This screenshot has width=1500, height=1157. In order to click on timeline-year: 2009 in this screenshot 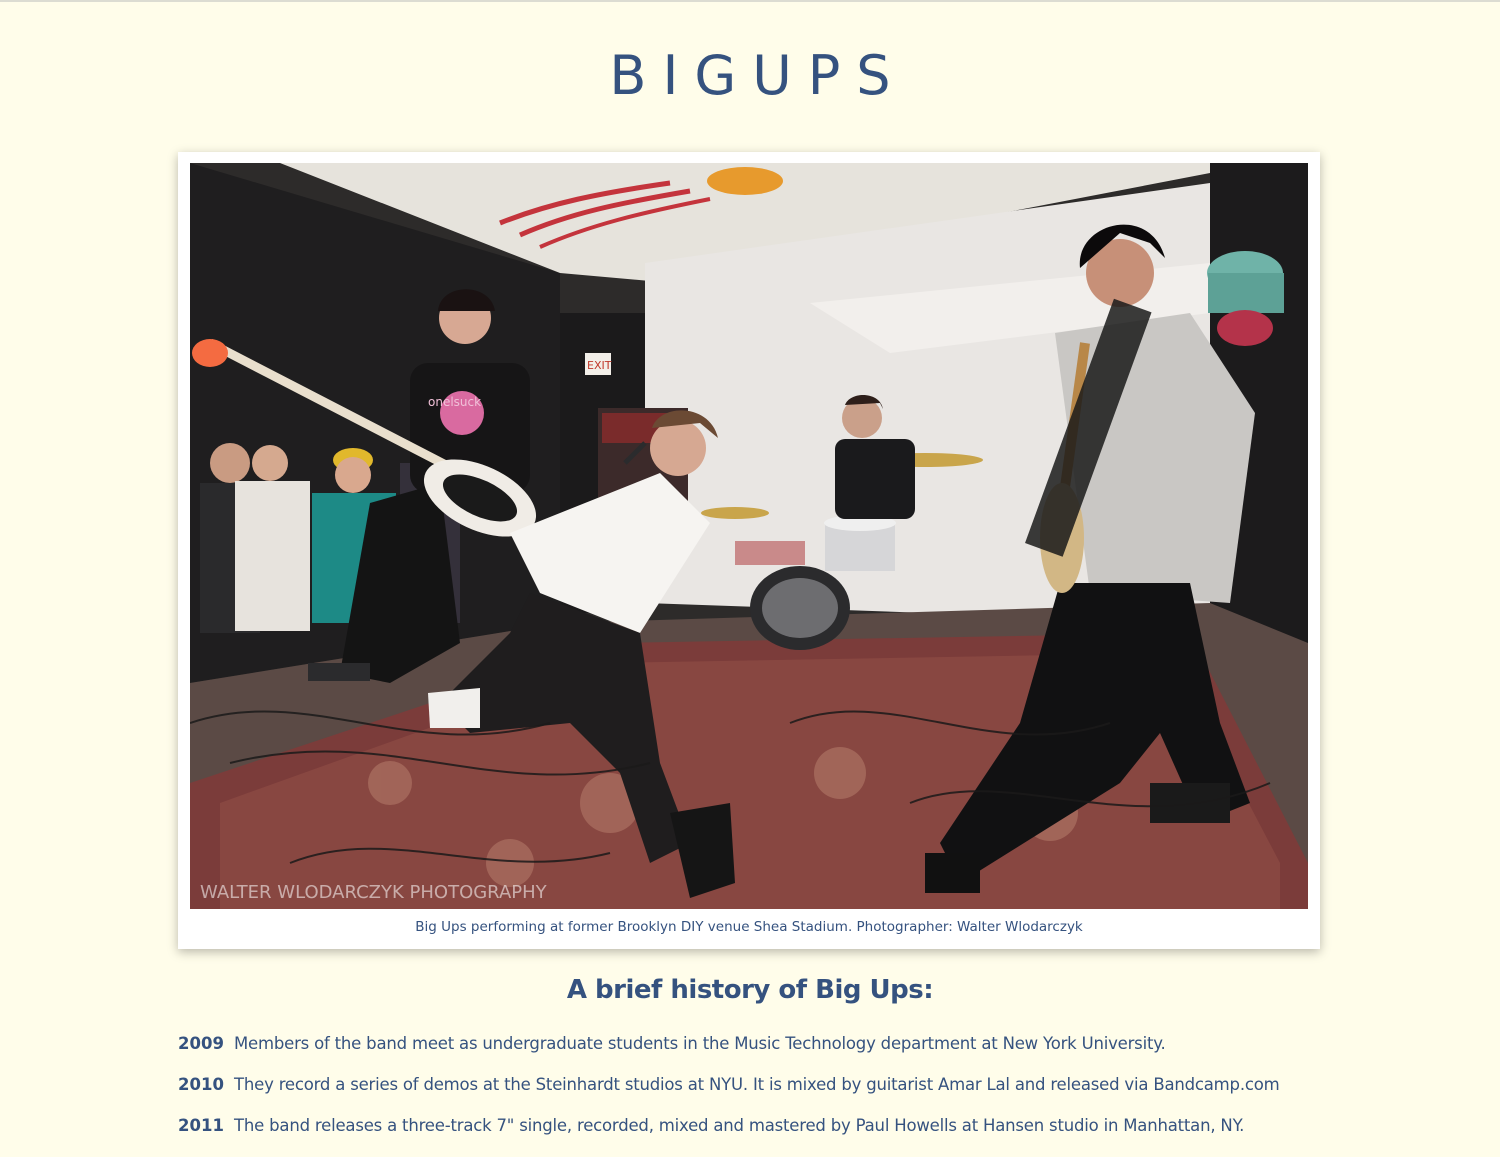, I will do `click(201, 1043)`.